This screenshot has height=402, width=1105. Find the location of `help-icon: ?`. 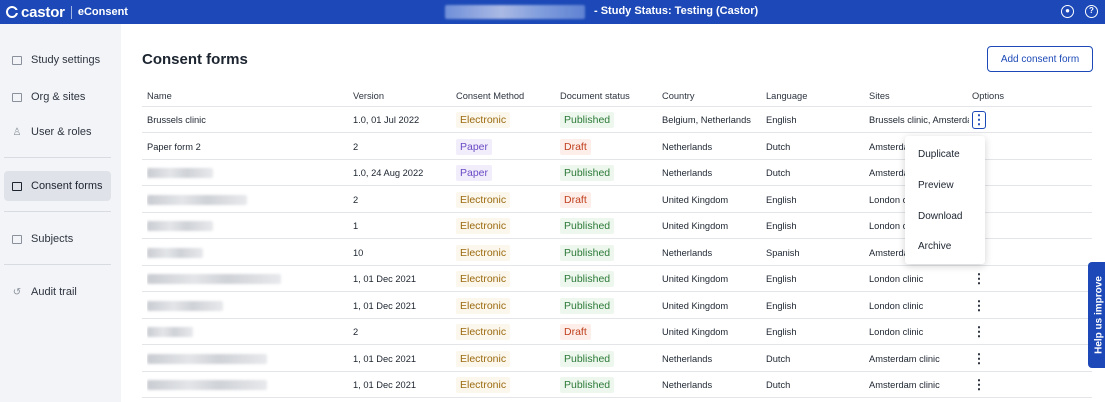

help-icon: ? is located at coordinates (1091, 11).